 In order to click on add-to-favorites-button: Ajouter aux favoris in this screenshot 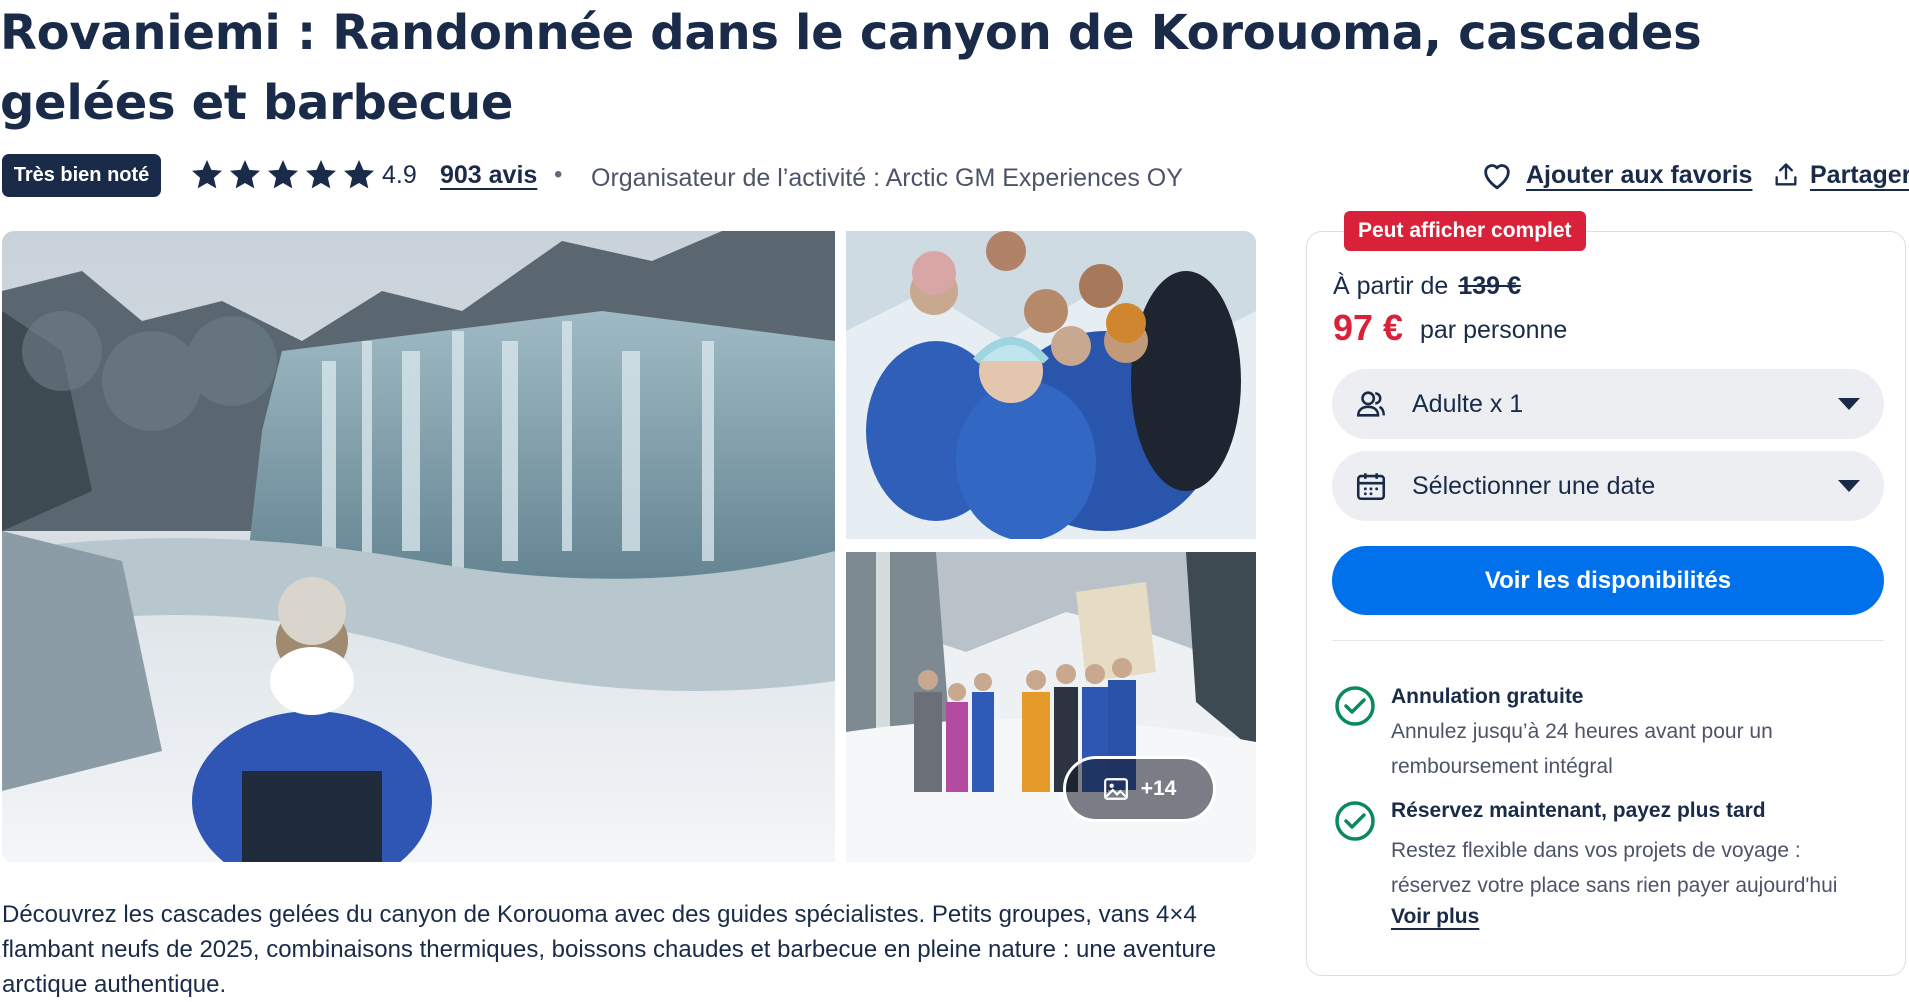, I will do `click(1616, 175)`.